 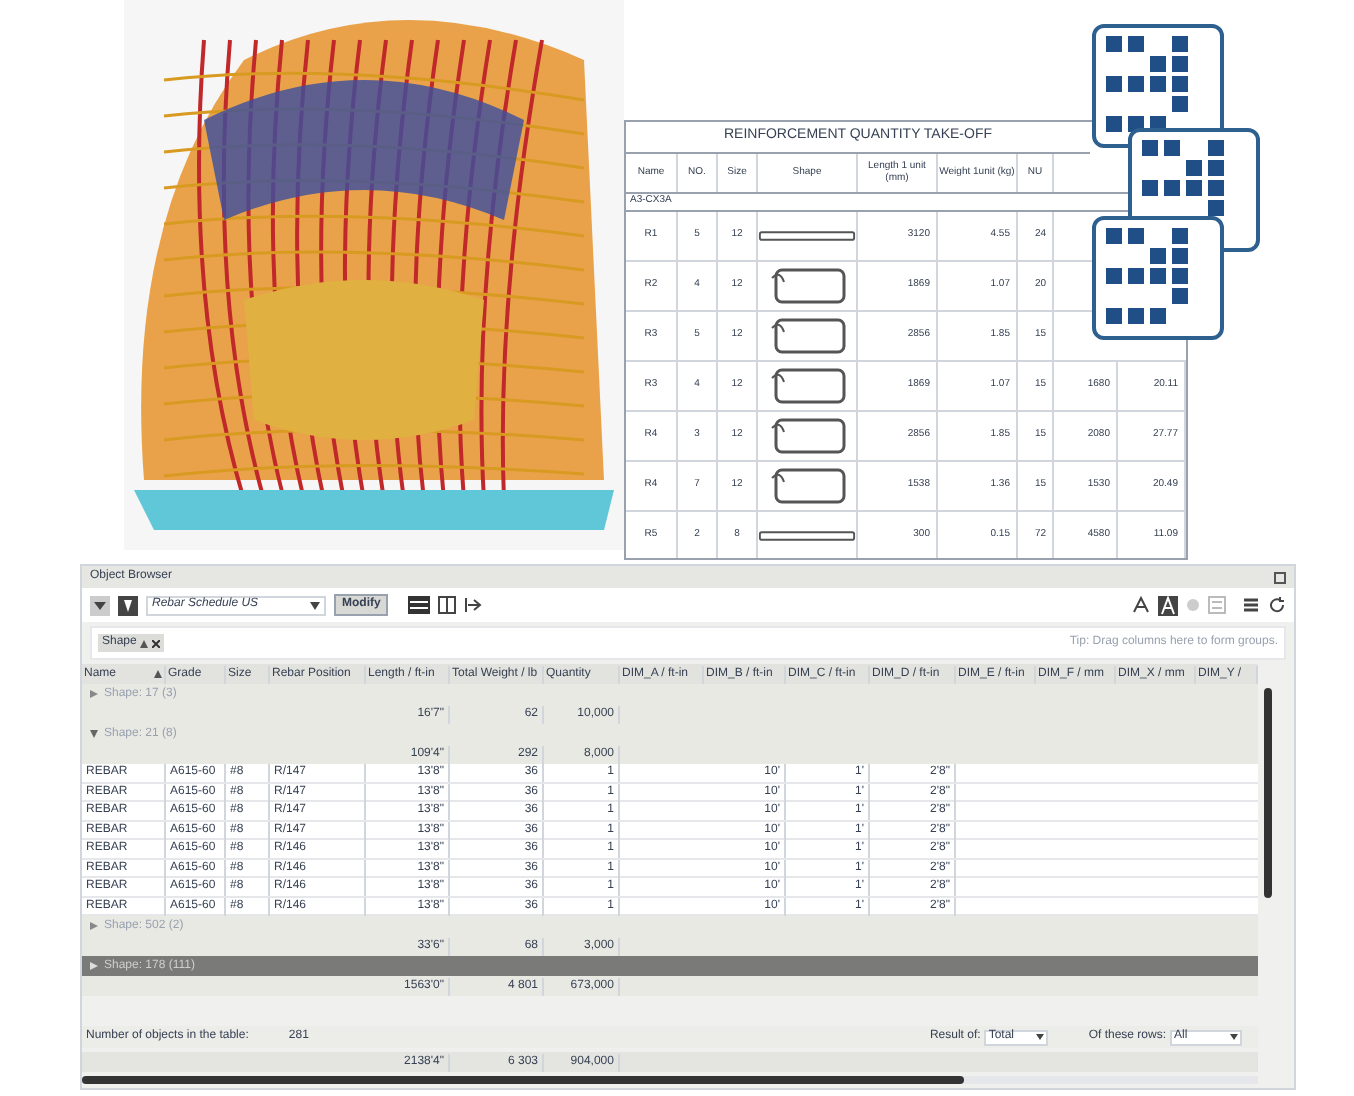 What do you see at coordinates (100, 605) in the screenshot?
I see `down-arrow-icon` at bounding box center [100, 605].